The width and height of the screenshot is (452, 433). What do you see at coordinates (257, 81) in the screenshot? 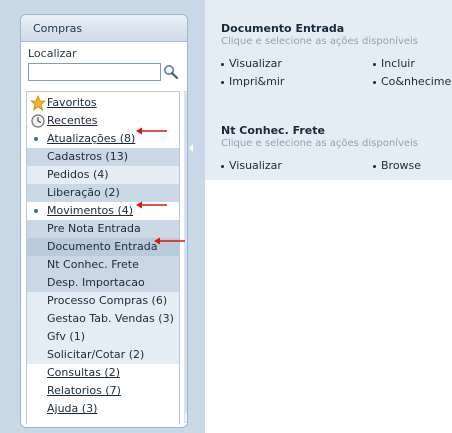
I see `action-label: Impri&mir` at bounding box center [257, 81].